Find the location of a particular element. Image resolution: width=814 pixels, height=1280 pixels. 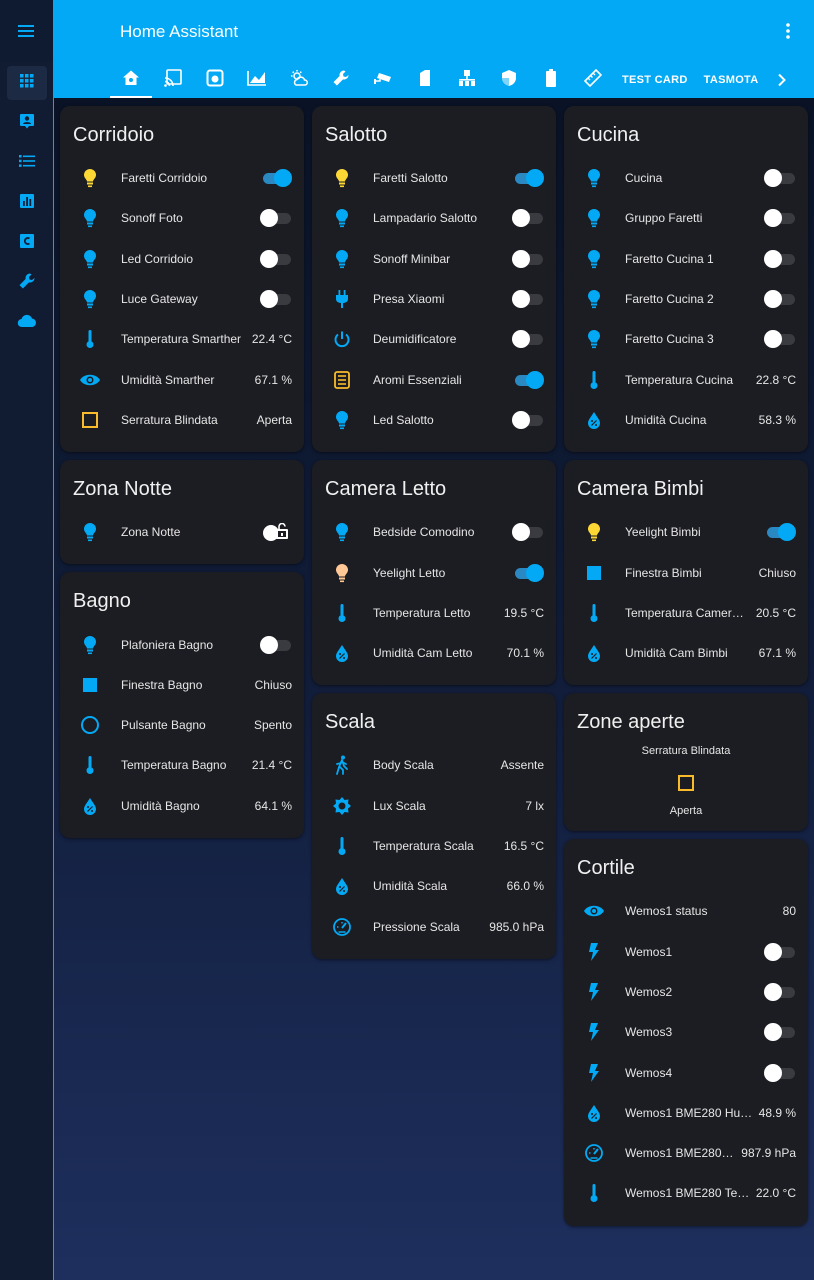

entity-row-faretti-corridoio: Faretti Corridoio is located at coordinates (182, 178).